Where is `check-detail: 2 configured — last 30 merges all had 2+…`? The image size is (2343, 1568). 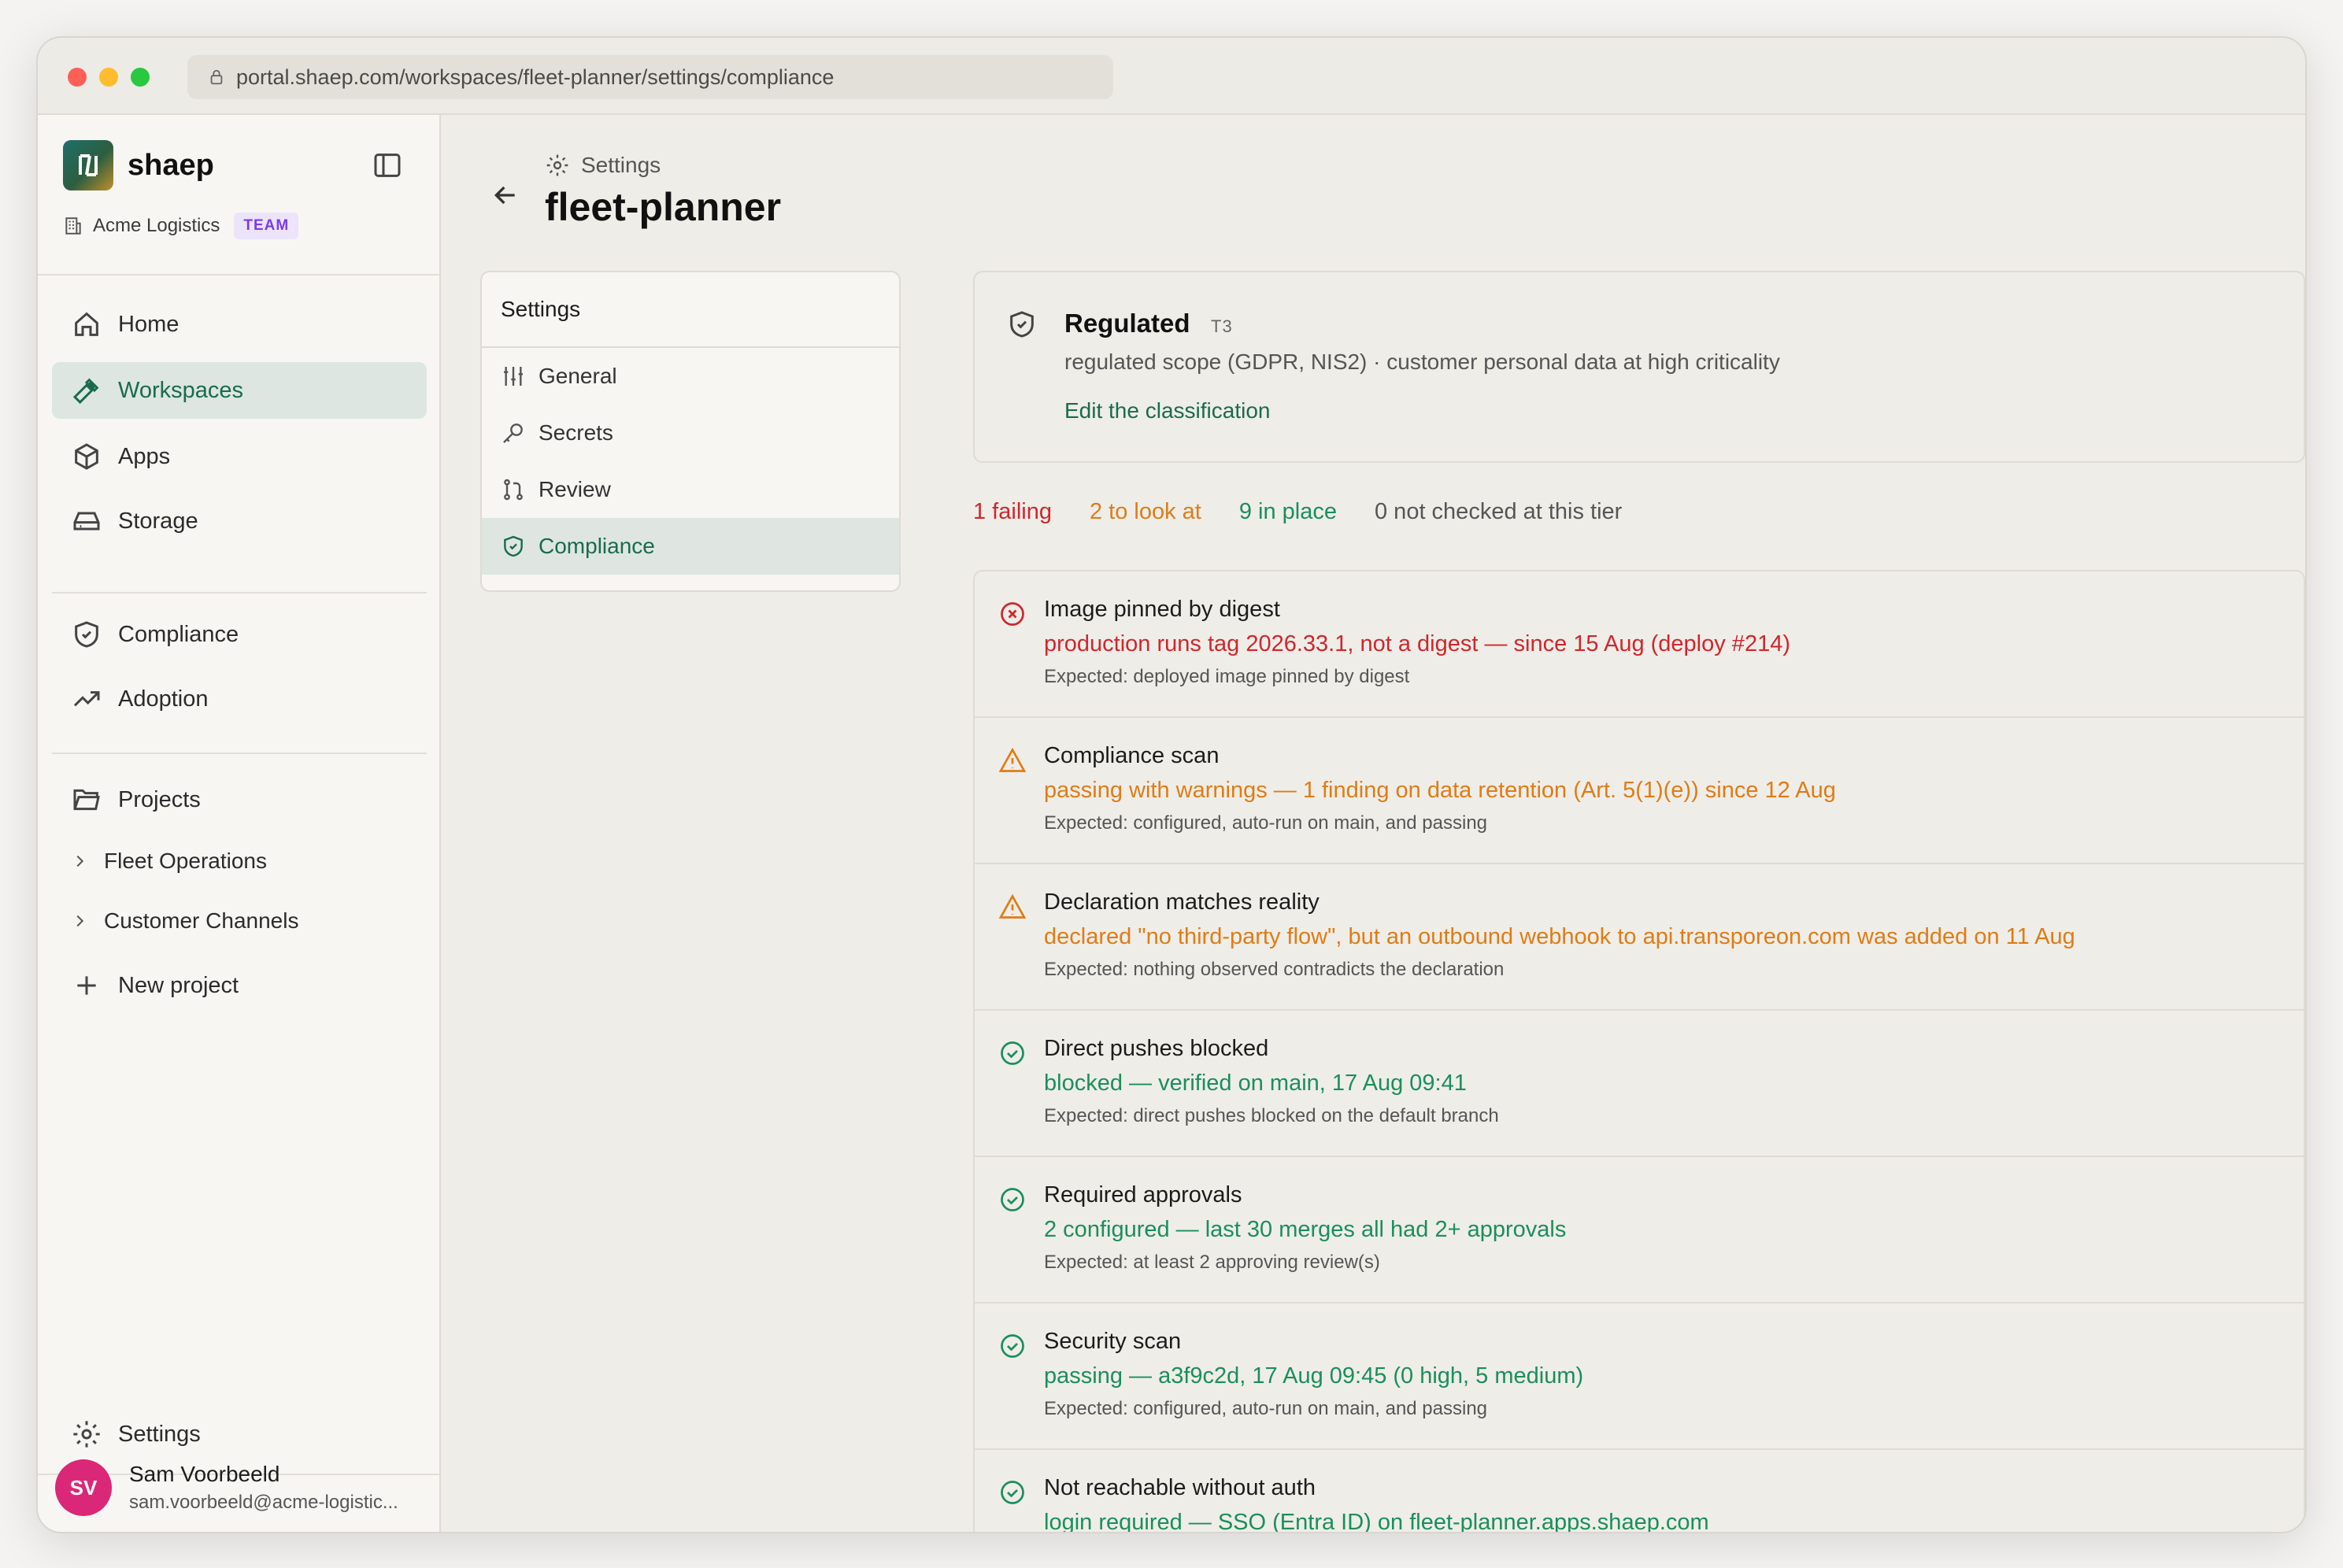 check-detail: 2 configured — last 30 merges all had 2+… is located at coordinates (1305, 1229).